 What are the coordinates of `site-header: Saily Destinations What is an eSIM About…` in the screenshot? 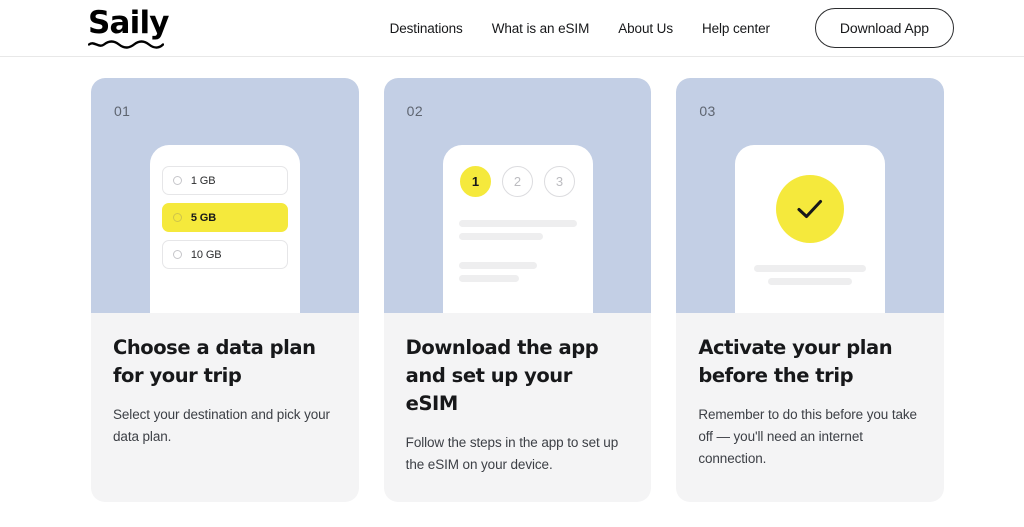 It's located at (512, 28).